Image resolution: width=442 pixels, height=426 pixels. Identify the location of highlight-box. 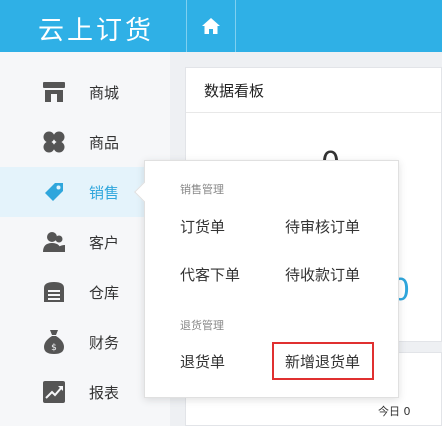
(323, 361).